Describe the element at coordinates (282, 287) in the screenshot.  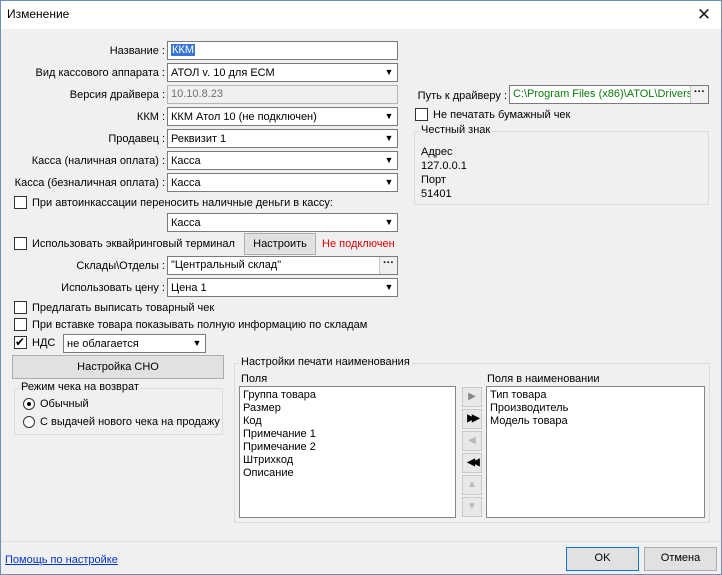
I see `price-select: Цена 1 ▼` at that location.